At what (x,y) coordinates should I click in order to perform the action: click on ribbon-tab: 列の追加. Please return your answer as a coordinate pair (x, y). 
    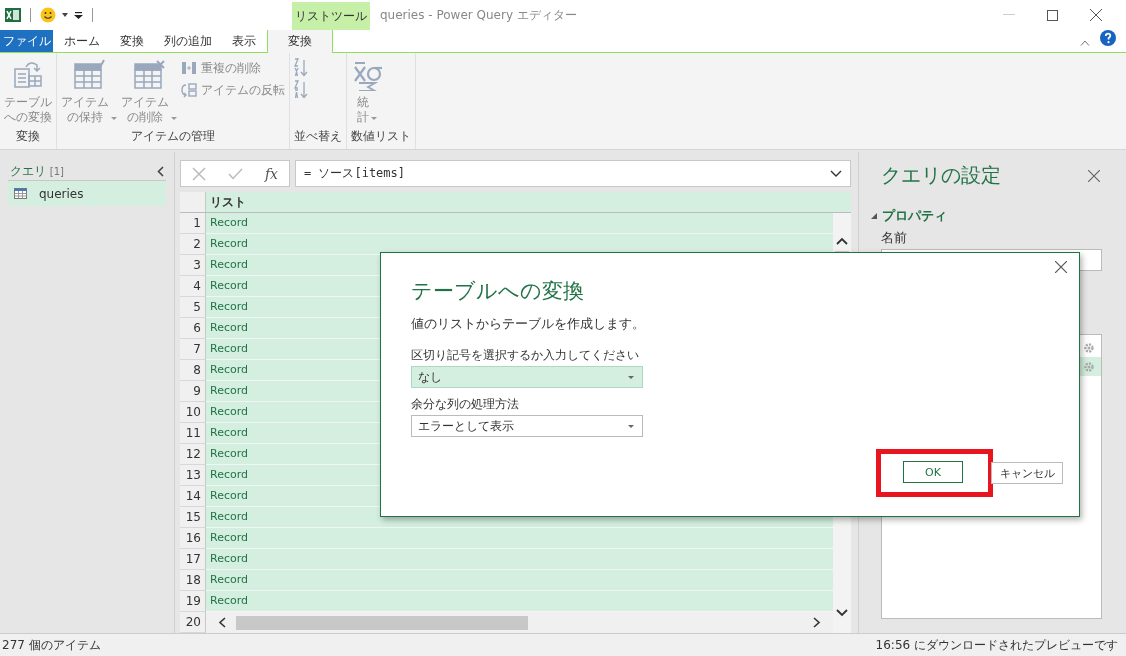
    Looking at the image, I should click on (188, 41).